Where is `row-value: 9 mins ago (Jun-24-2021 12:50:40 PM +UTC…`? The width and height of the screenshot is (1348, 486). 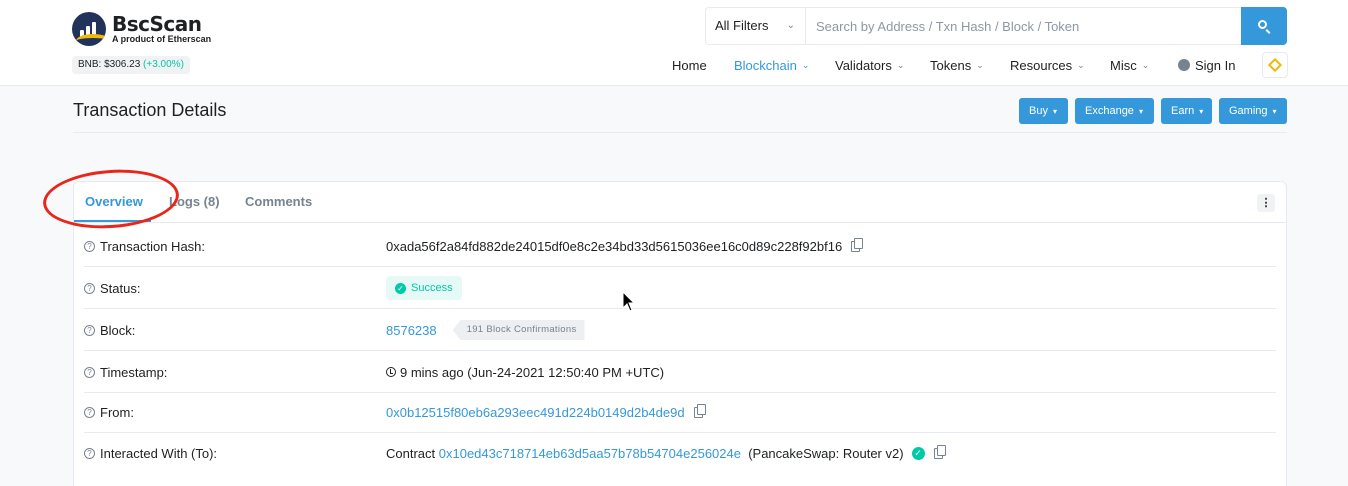
row-value: 9 mins ago (Jun-24-2021 12:50:40 PM +UTC… is located at coordinates (525, 372).